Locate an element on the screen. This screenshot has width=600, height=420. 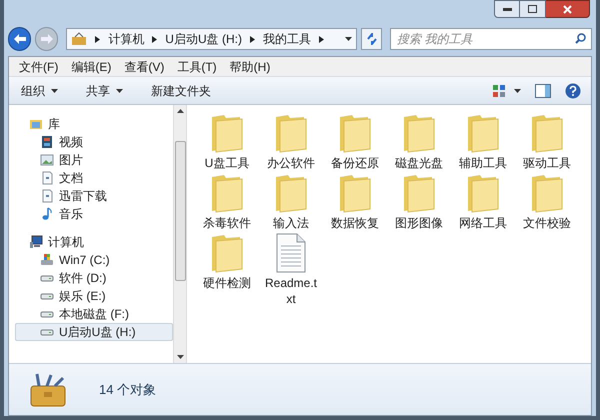
nav-item: 软件 (D:) is located at coordinates (94, 278).